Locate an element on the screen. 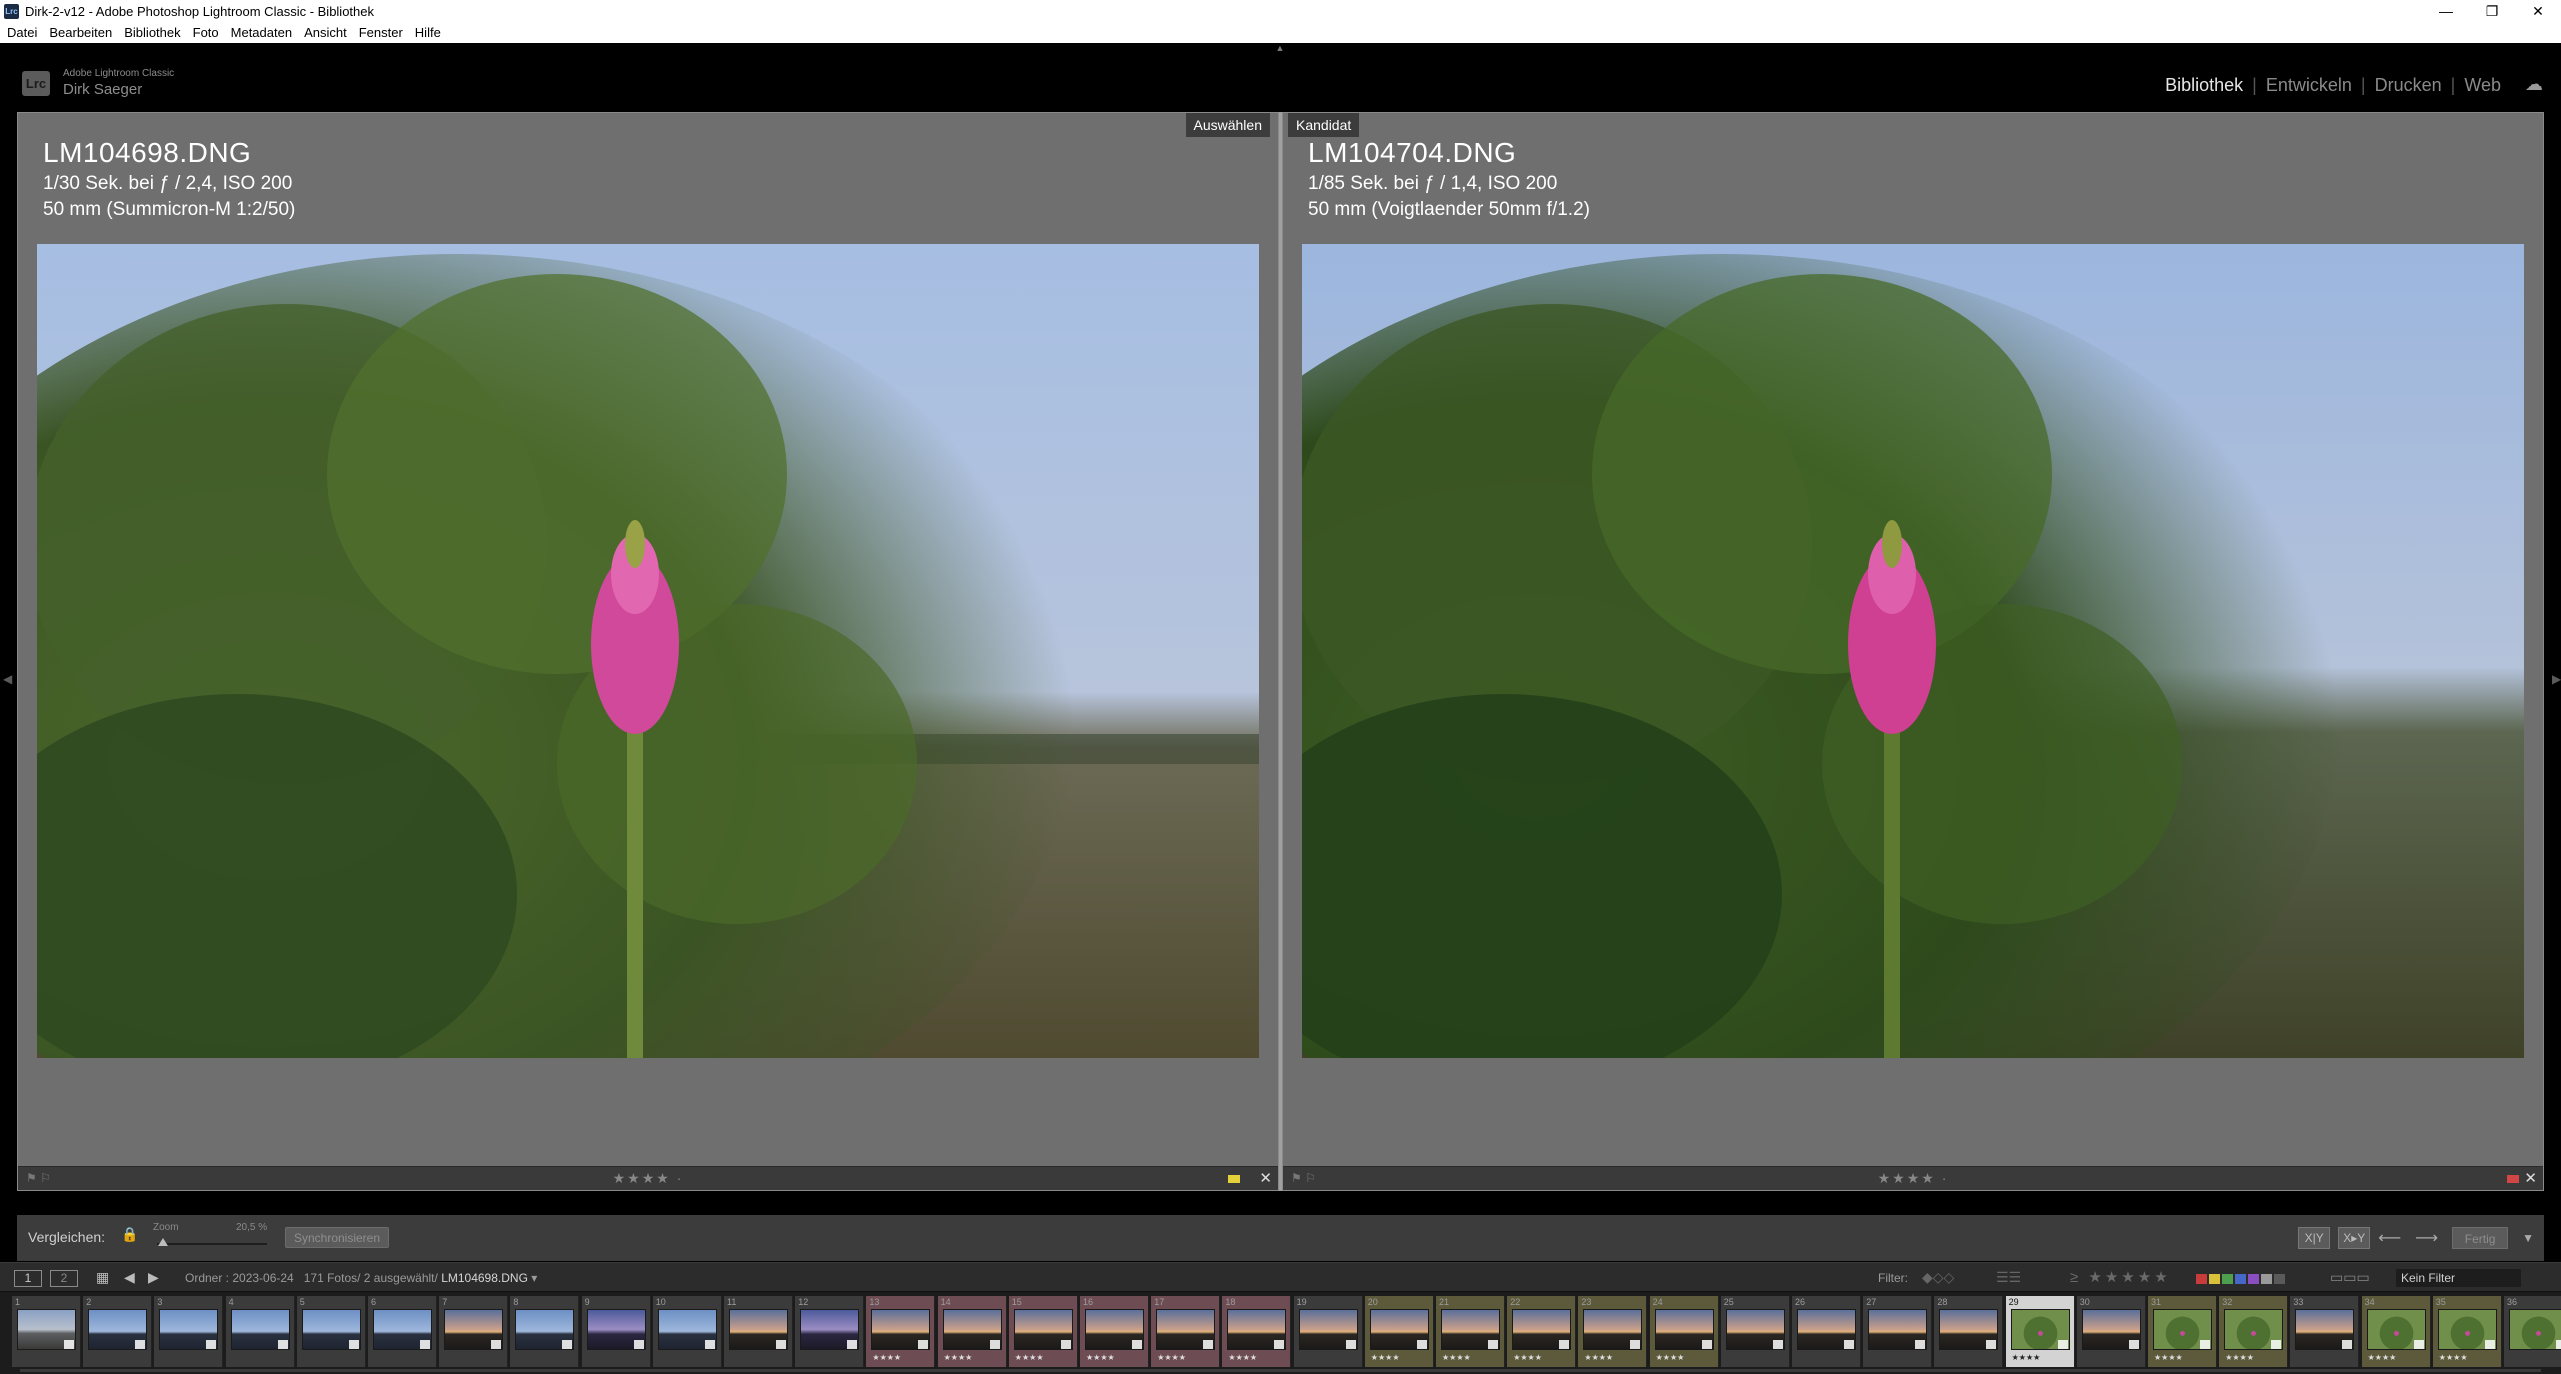 The image size is (2561, 1374). close-button: ✕ is located at coordinates (2538, 11).